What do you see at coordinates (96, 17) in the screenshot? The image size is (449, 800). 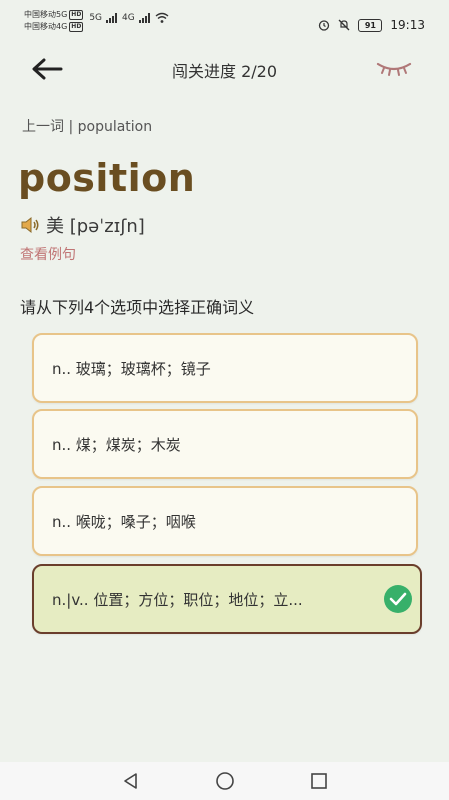 I see `signal-5g-label: 5G` at bounding box center [96, 17].